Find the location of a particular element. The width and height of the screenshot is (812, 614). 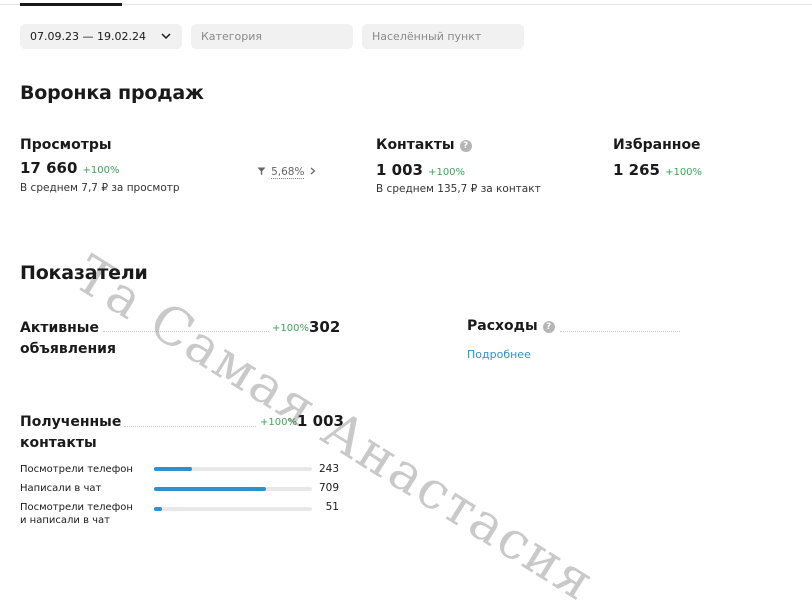

tab-active-indicator is located at coordinates (71, 4).